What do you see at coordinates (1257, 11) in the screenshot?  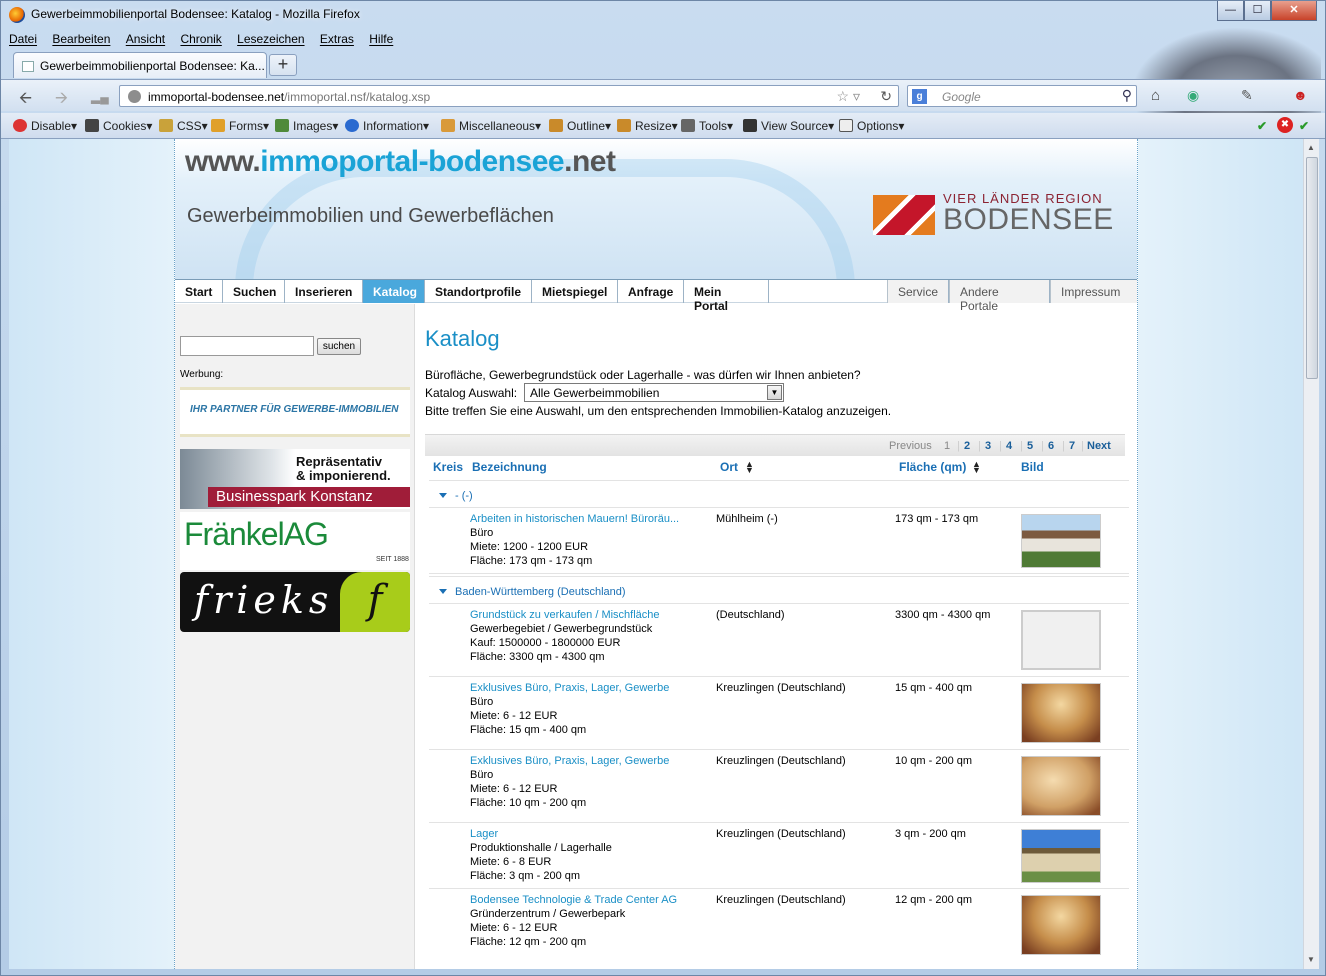 I see `maximize-button: ☐` at bounding box center [1257, 11].